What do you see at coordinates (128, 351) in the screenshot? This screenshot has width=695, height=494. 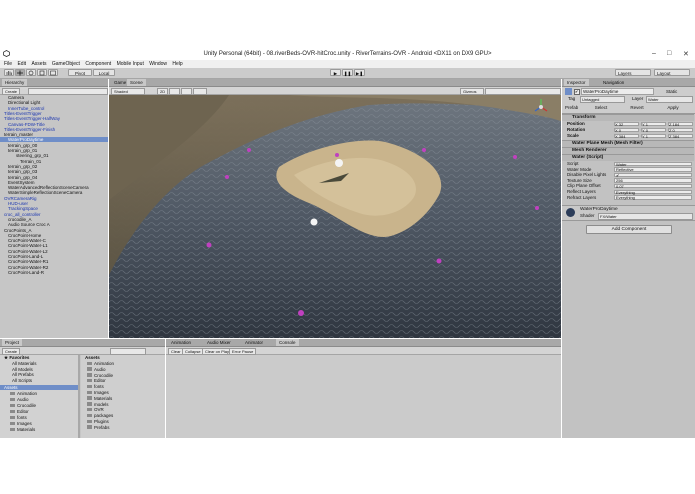 I see `project-search-input` at bounding box center [128, 351].